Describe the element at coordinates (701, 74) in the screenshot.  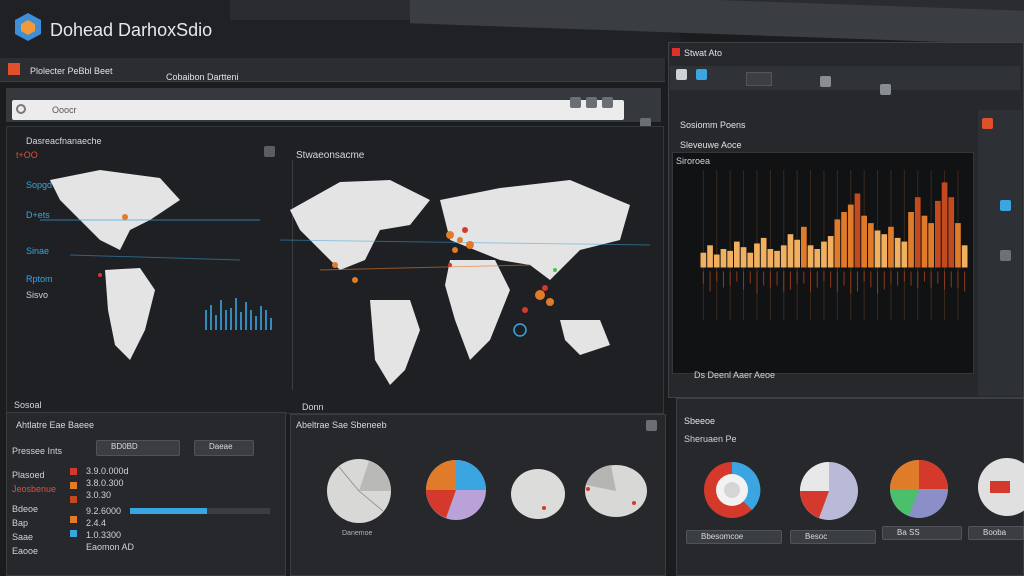
I see `tool-active-icon` at that location.